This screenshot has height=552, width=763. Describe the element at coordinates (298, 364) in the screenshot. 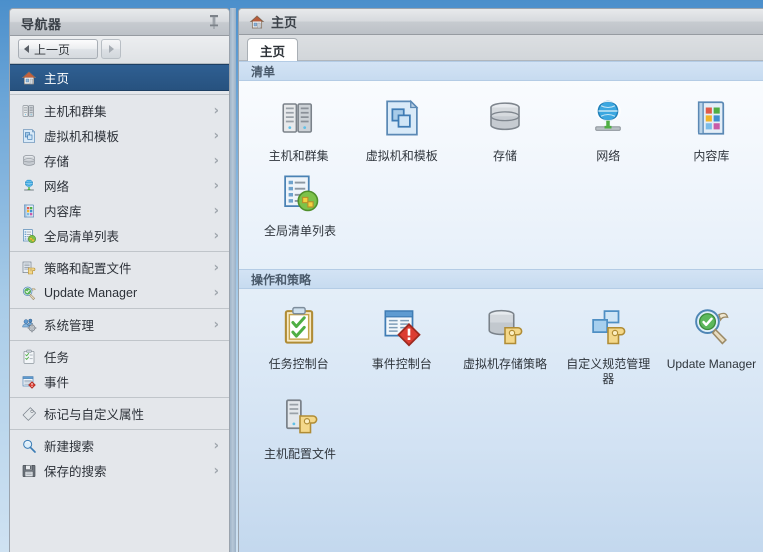

I see `shortcut-label: 任务控制台` at that location.